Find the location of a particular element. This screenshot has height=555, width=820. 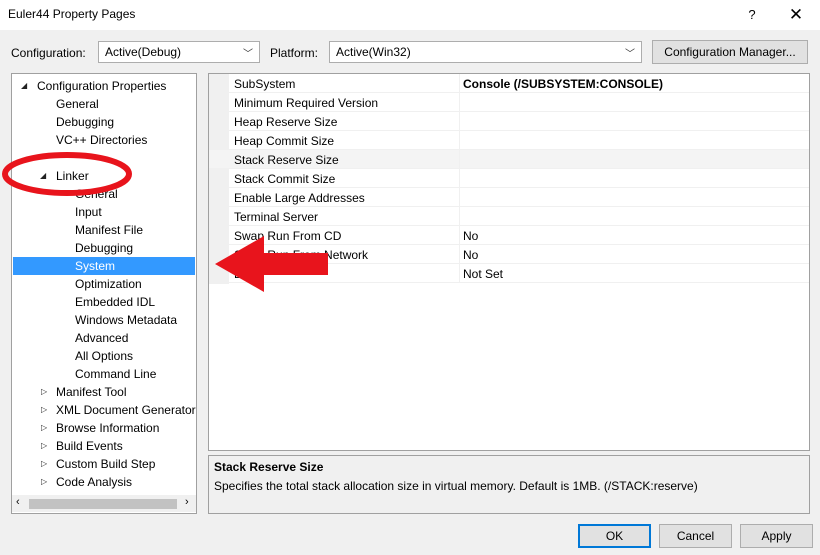

red-arrow-annotation is located at coordinates (271, 264).